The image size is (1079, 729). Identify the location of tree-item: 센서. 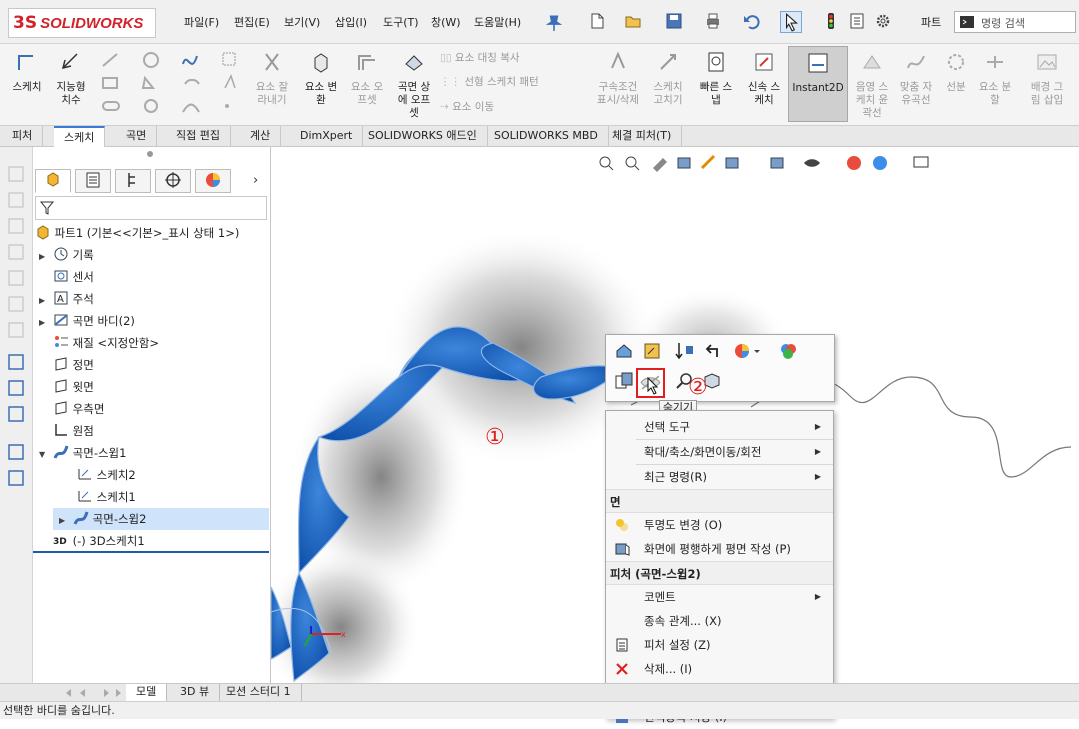
(151, 277).